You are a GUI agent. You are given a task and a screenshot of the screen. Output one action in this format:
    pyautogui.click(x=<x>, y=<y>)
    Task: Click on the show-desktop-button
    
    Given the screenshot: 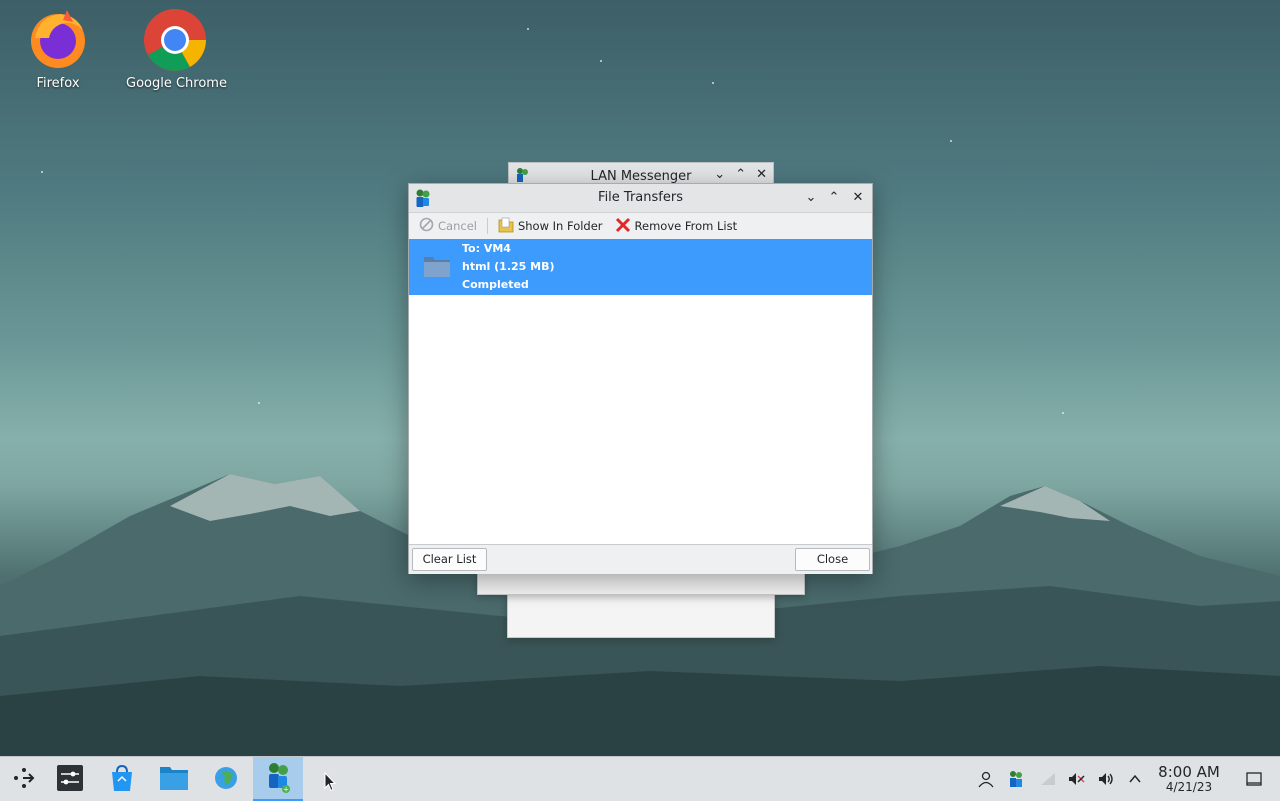 What is the action you would take?
    pyautogui.click(x=1254, y=779)
    